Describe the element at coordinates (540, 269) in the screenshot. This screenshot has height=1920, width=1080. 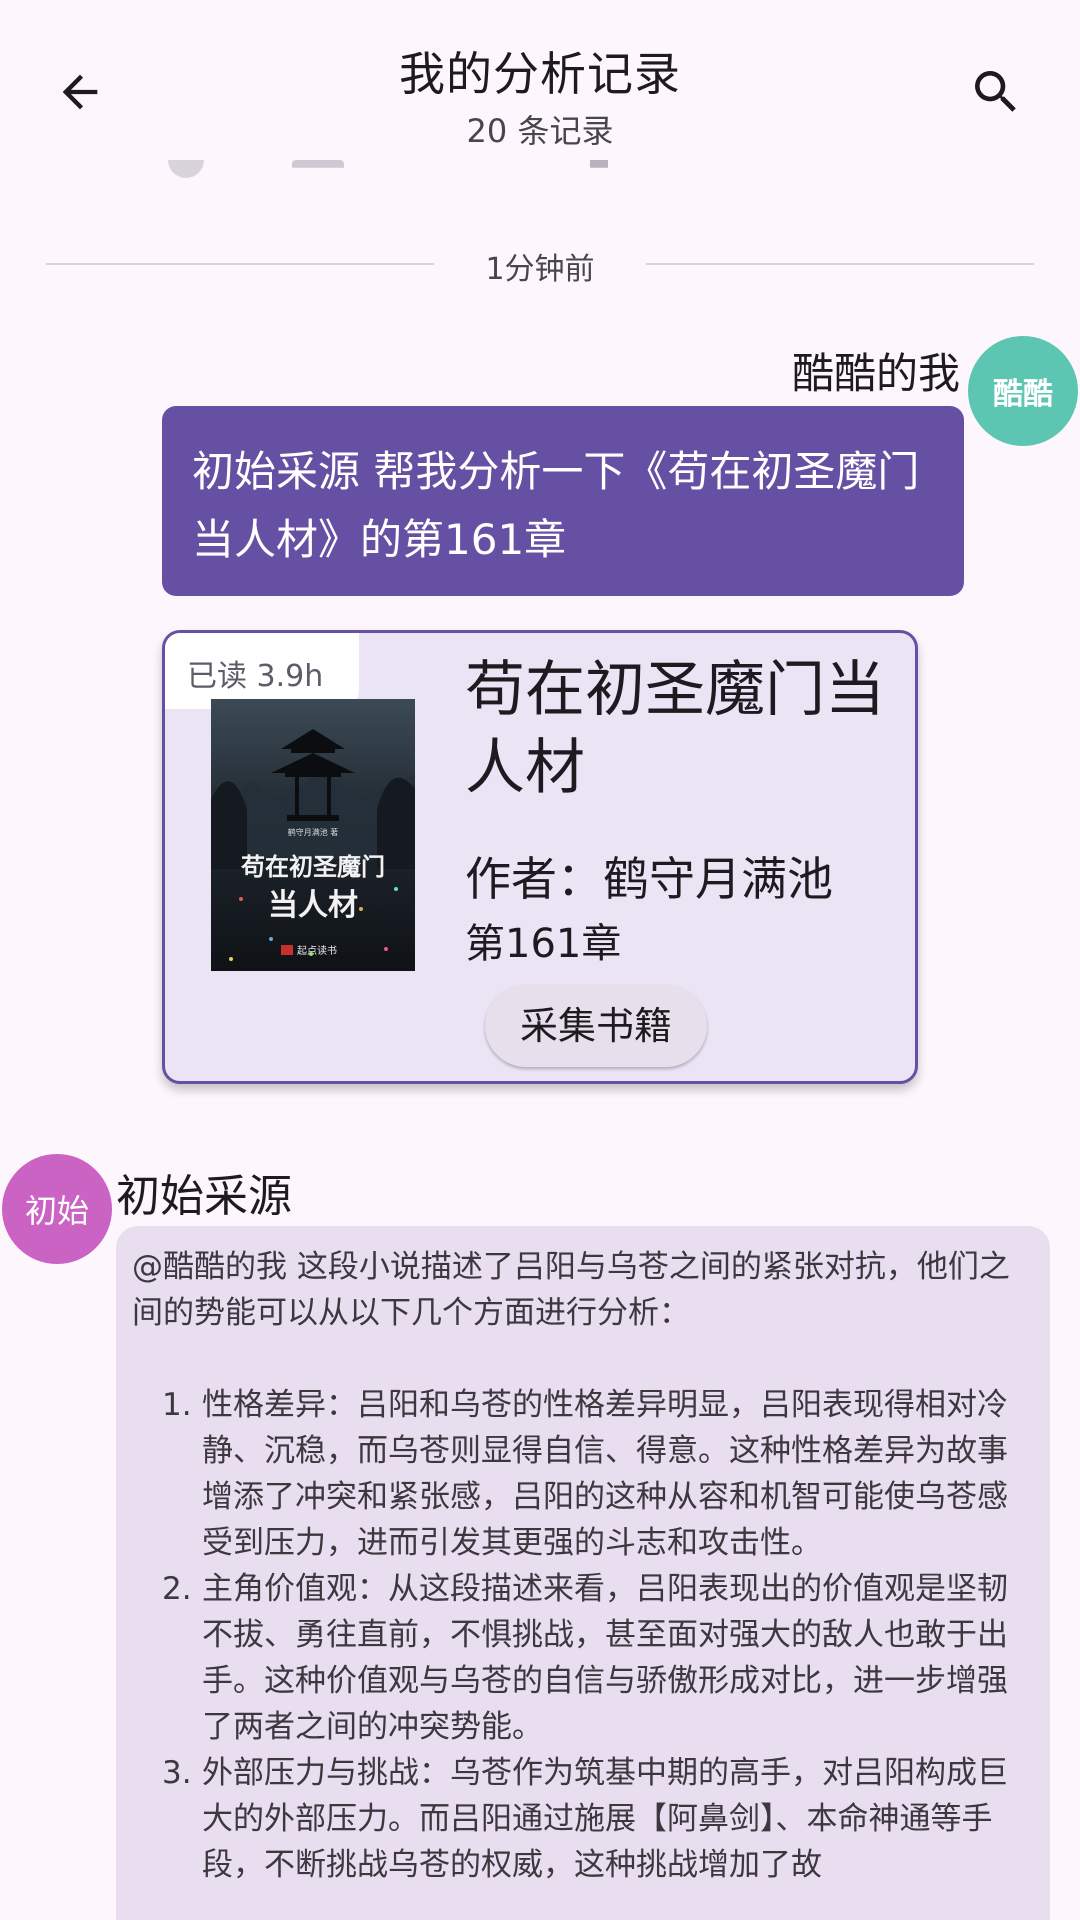
I see `time-divider-label: 1分钟前` at that location.